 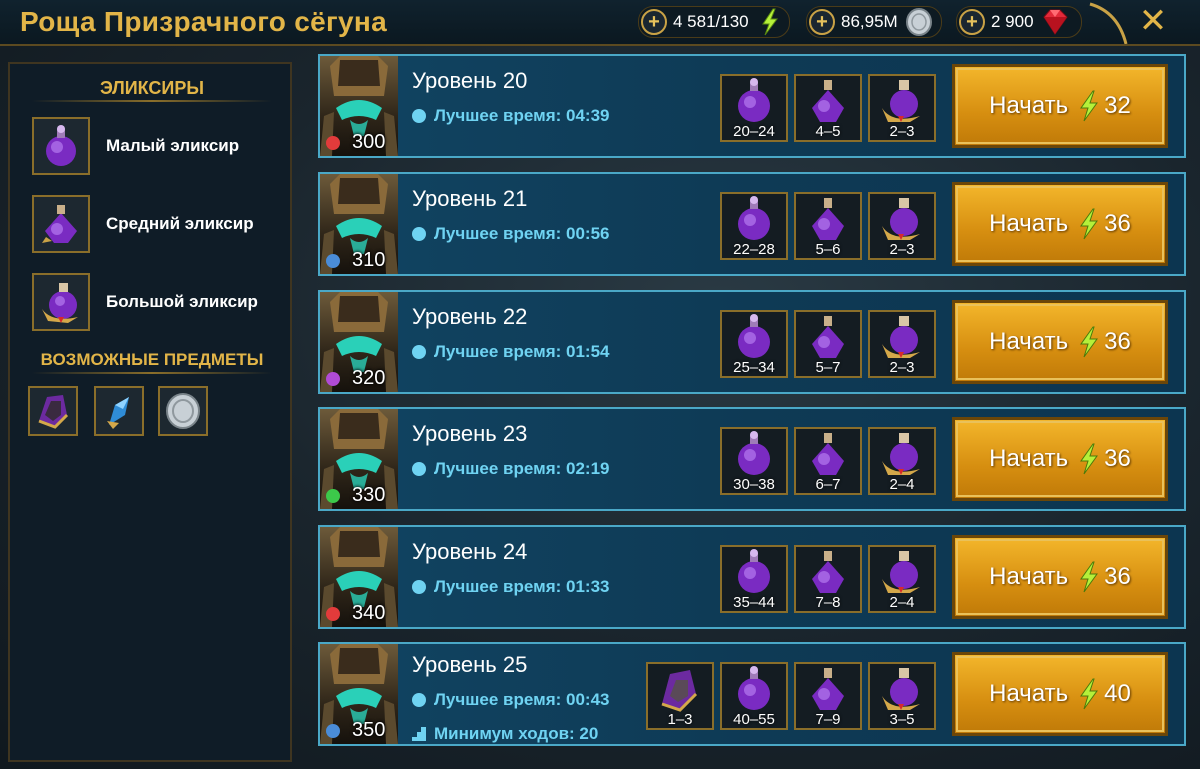 I want to click on drop-elixir-small: 22–28, so click(x=754, y=226).